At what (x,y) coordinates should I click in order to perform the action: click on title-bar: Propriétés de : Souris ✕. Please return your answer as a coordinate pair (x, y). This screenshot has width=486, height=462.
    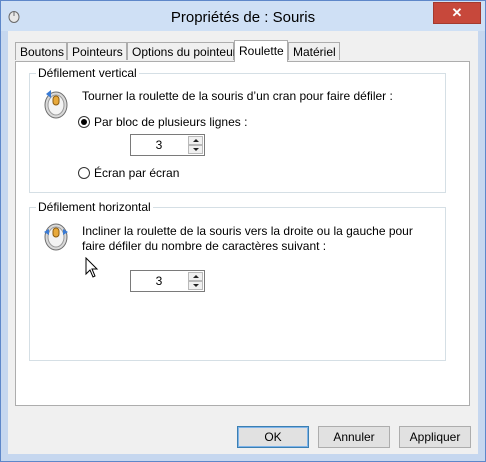
    Looking at the image, I should click on (243, 16).